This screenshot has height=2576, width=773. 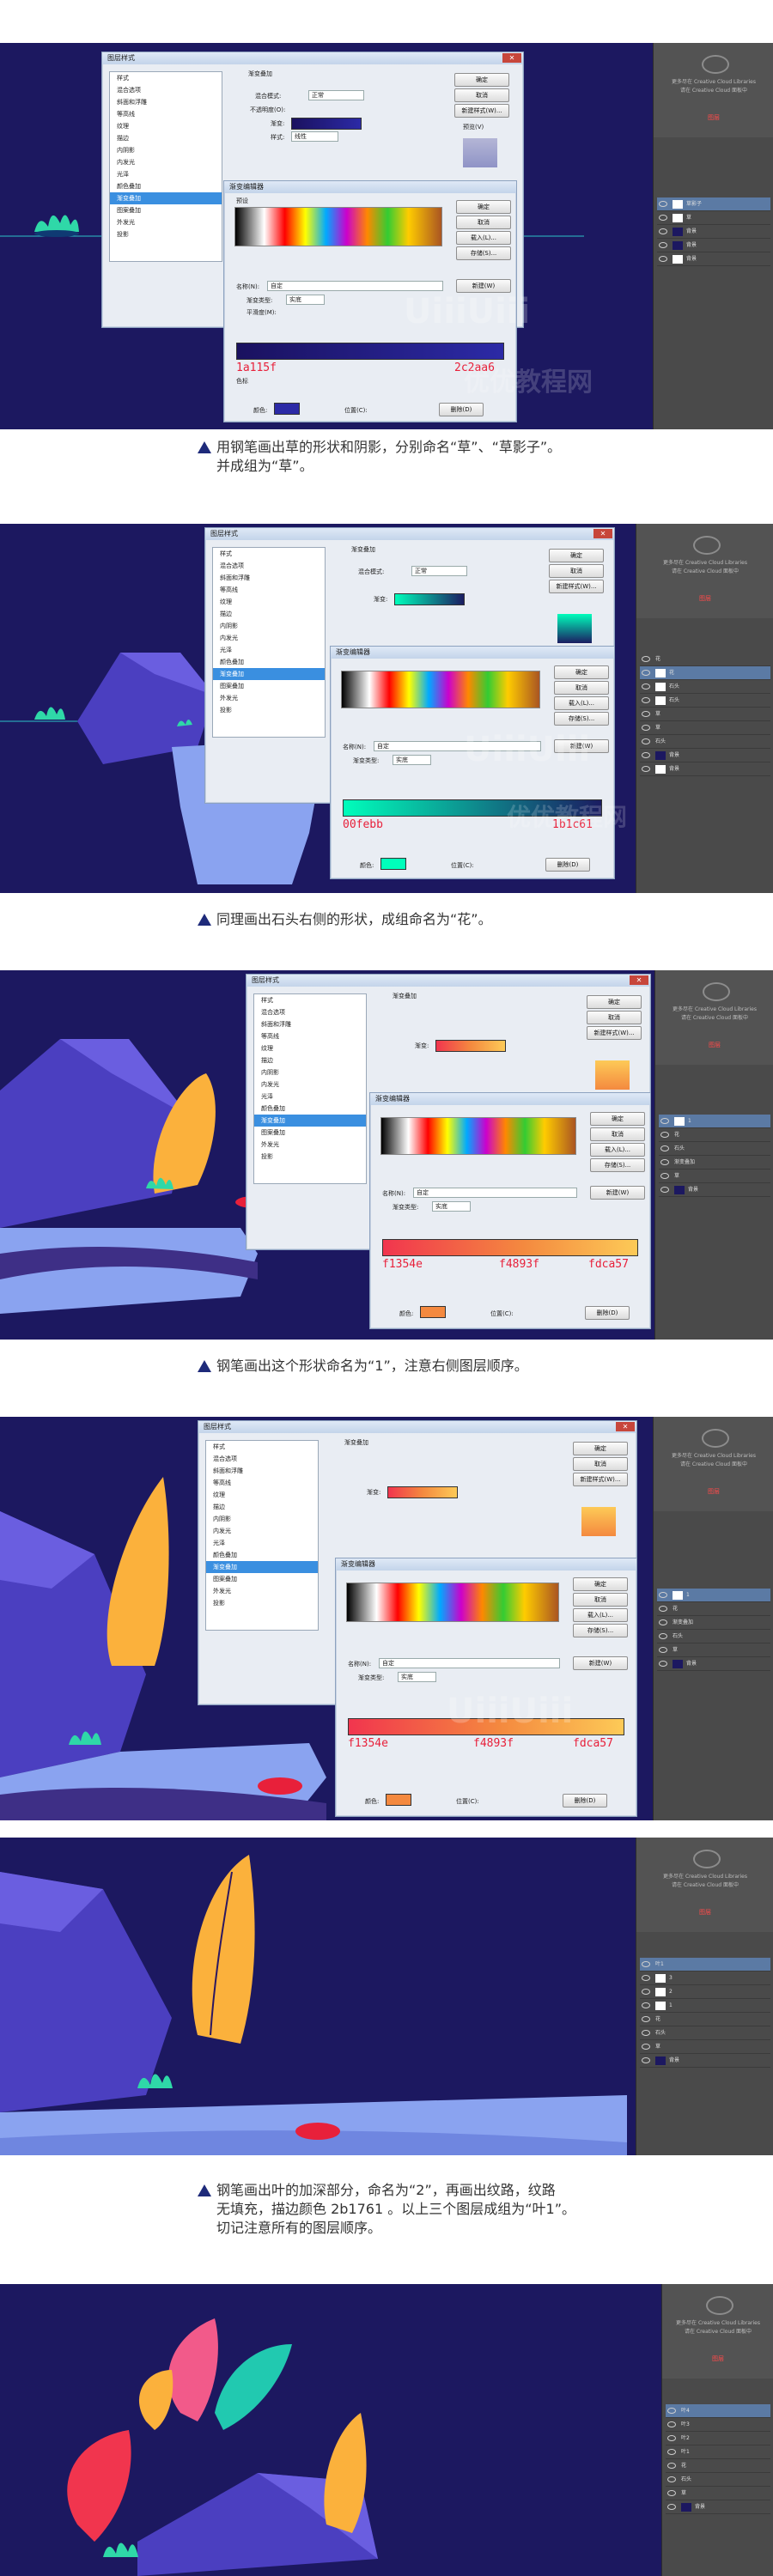 I want to click on style-select: 线性, so click(x=314, y=137).